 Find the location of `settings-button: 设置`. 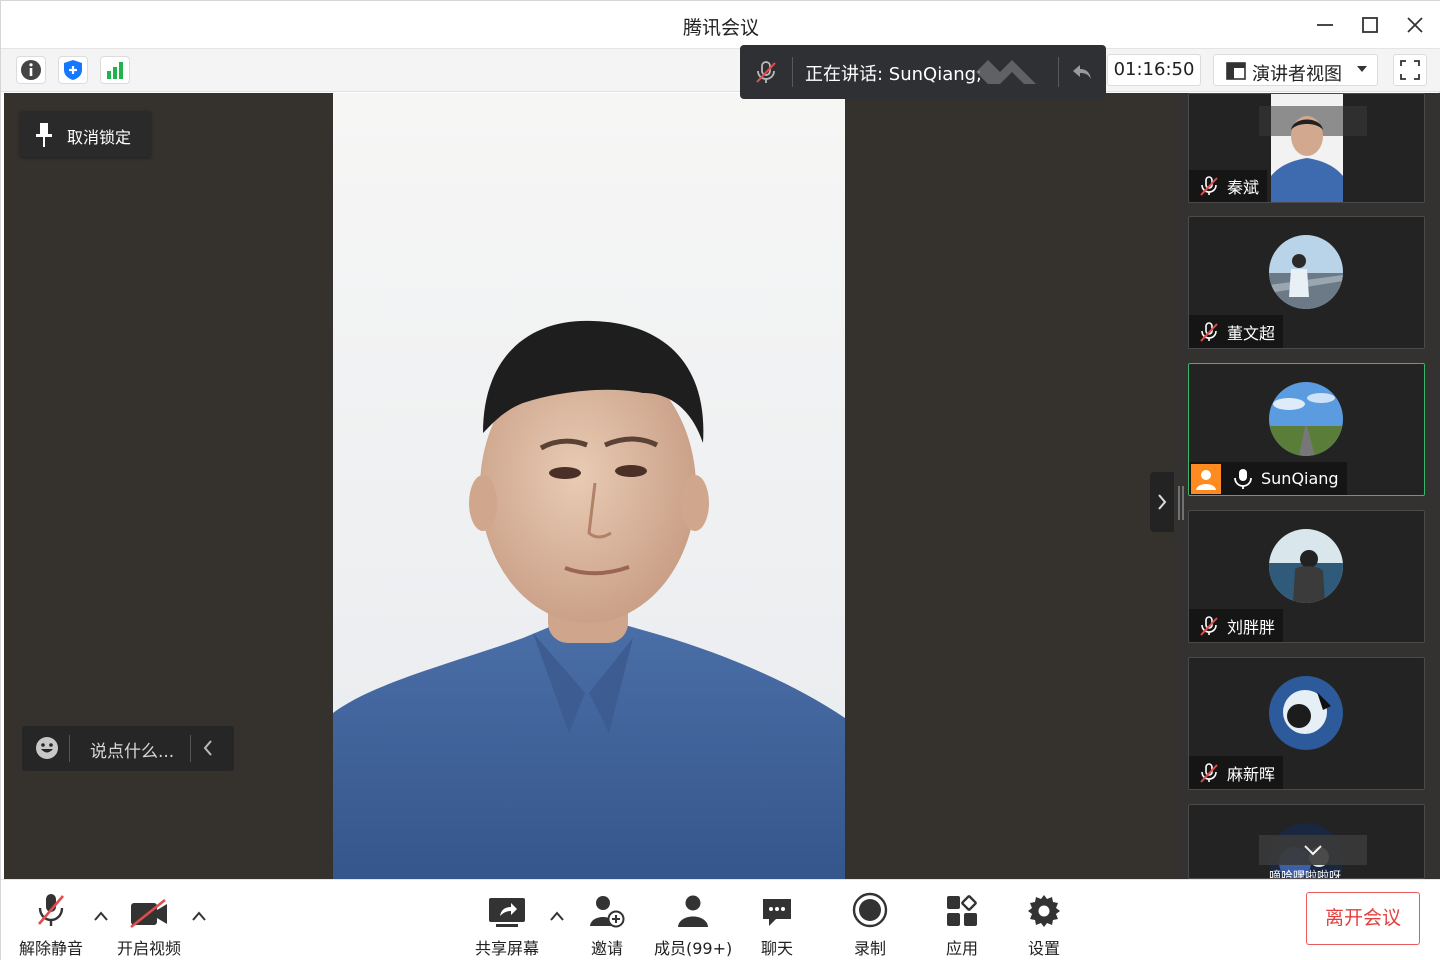

settings-button: 设置 is located at coordinates (1044, 924).